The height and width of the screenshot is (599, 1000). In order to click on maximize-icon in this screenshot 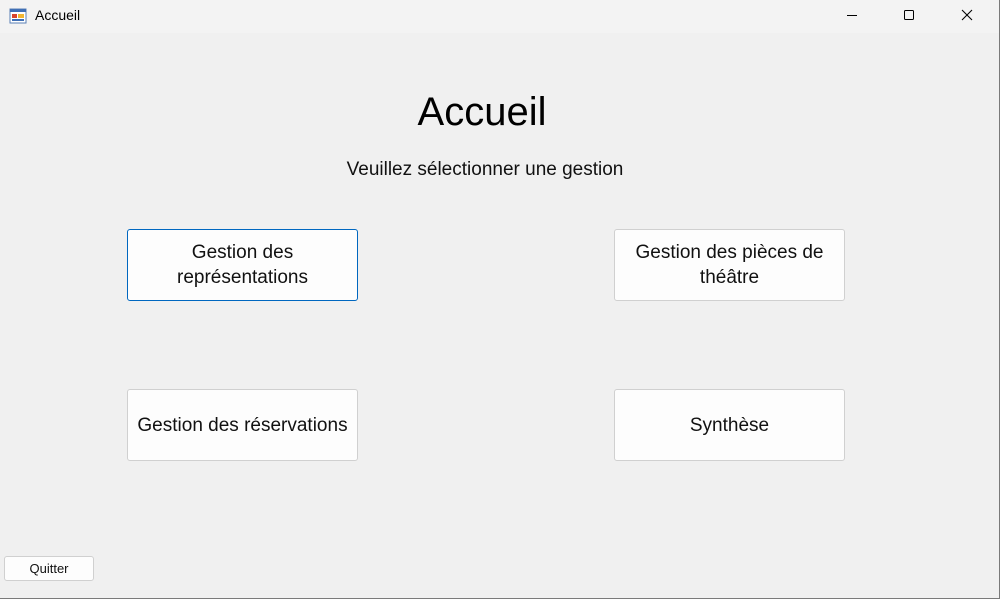, I will do `click(909, 17)`.